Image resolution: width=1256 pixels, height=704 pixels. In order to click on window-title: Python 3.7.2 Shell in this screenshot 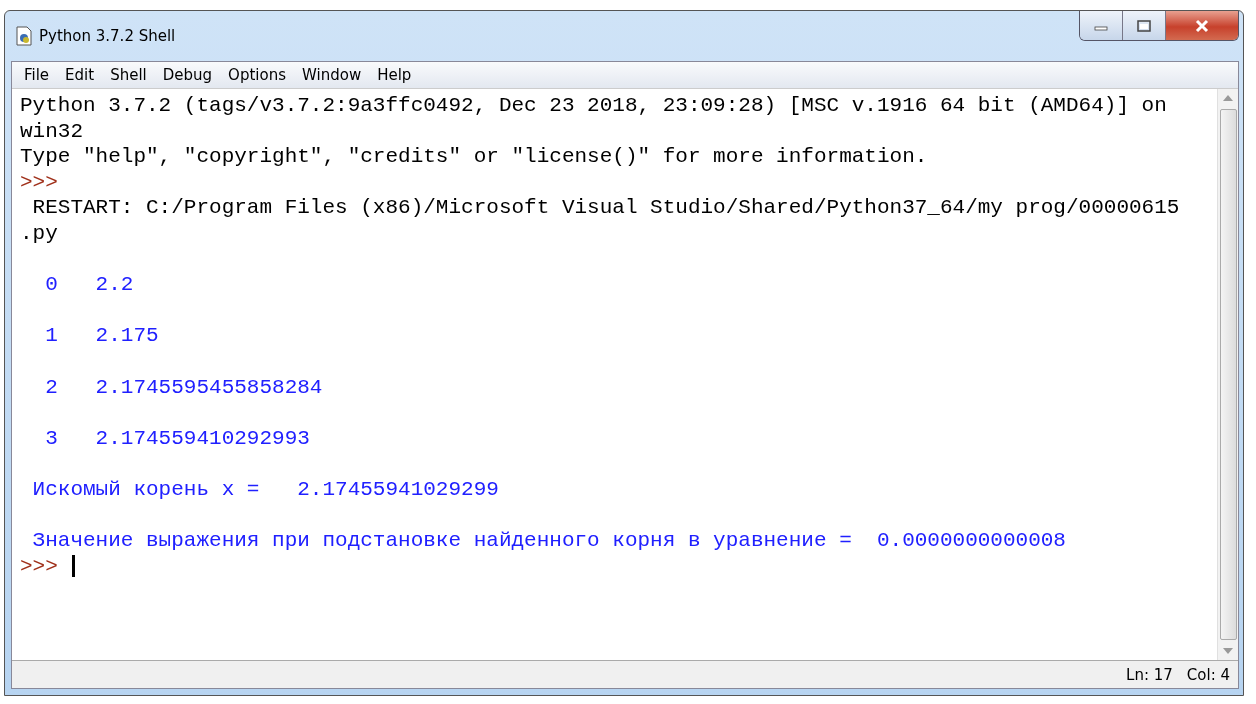, I will do `click(107, 36)`.